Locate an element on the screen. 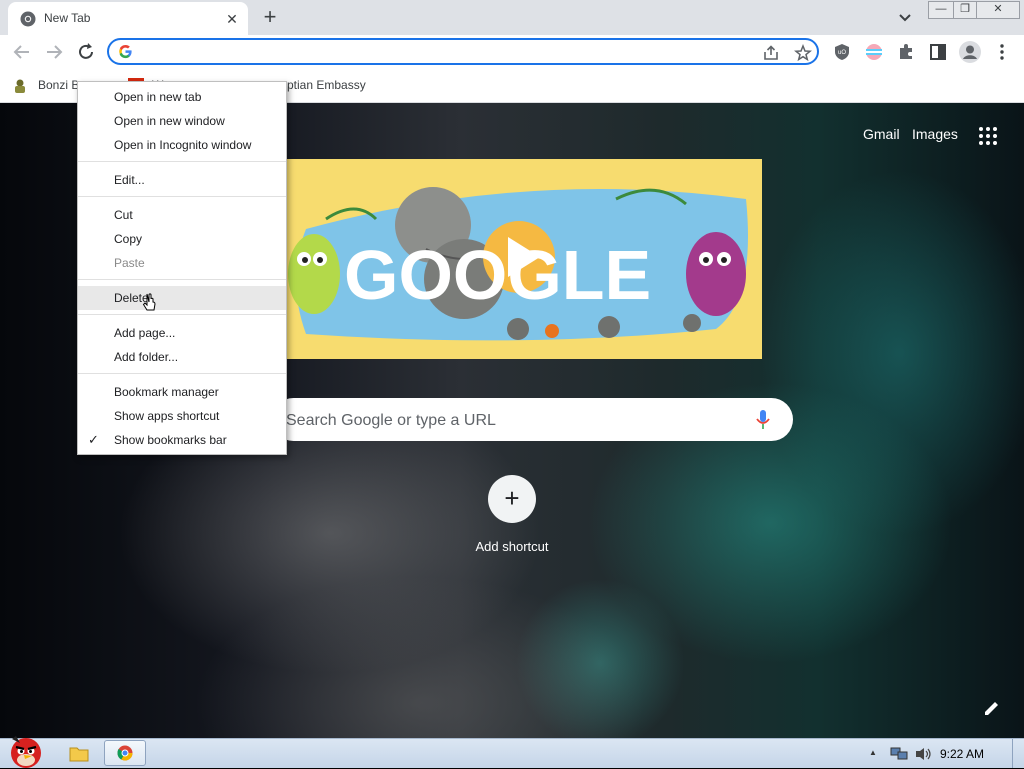 The height and width of the screenshot is (769, 1024). taskbar-clock: 9:22 AM is located at coordinates (962, 754).